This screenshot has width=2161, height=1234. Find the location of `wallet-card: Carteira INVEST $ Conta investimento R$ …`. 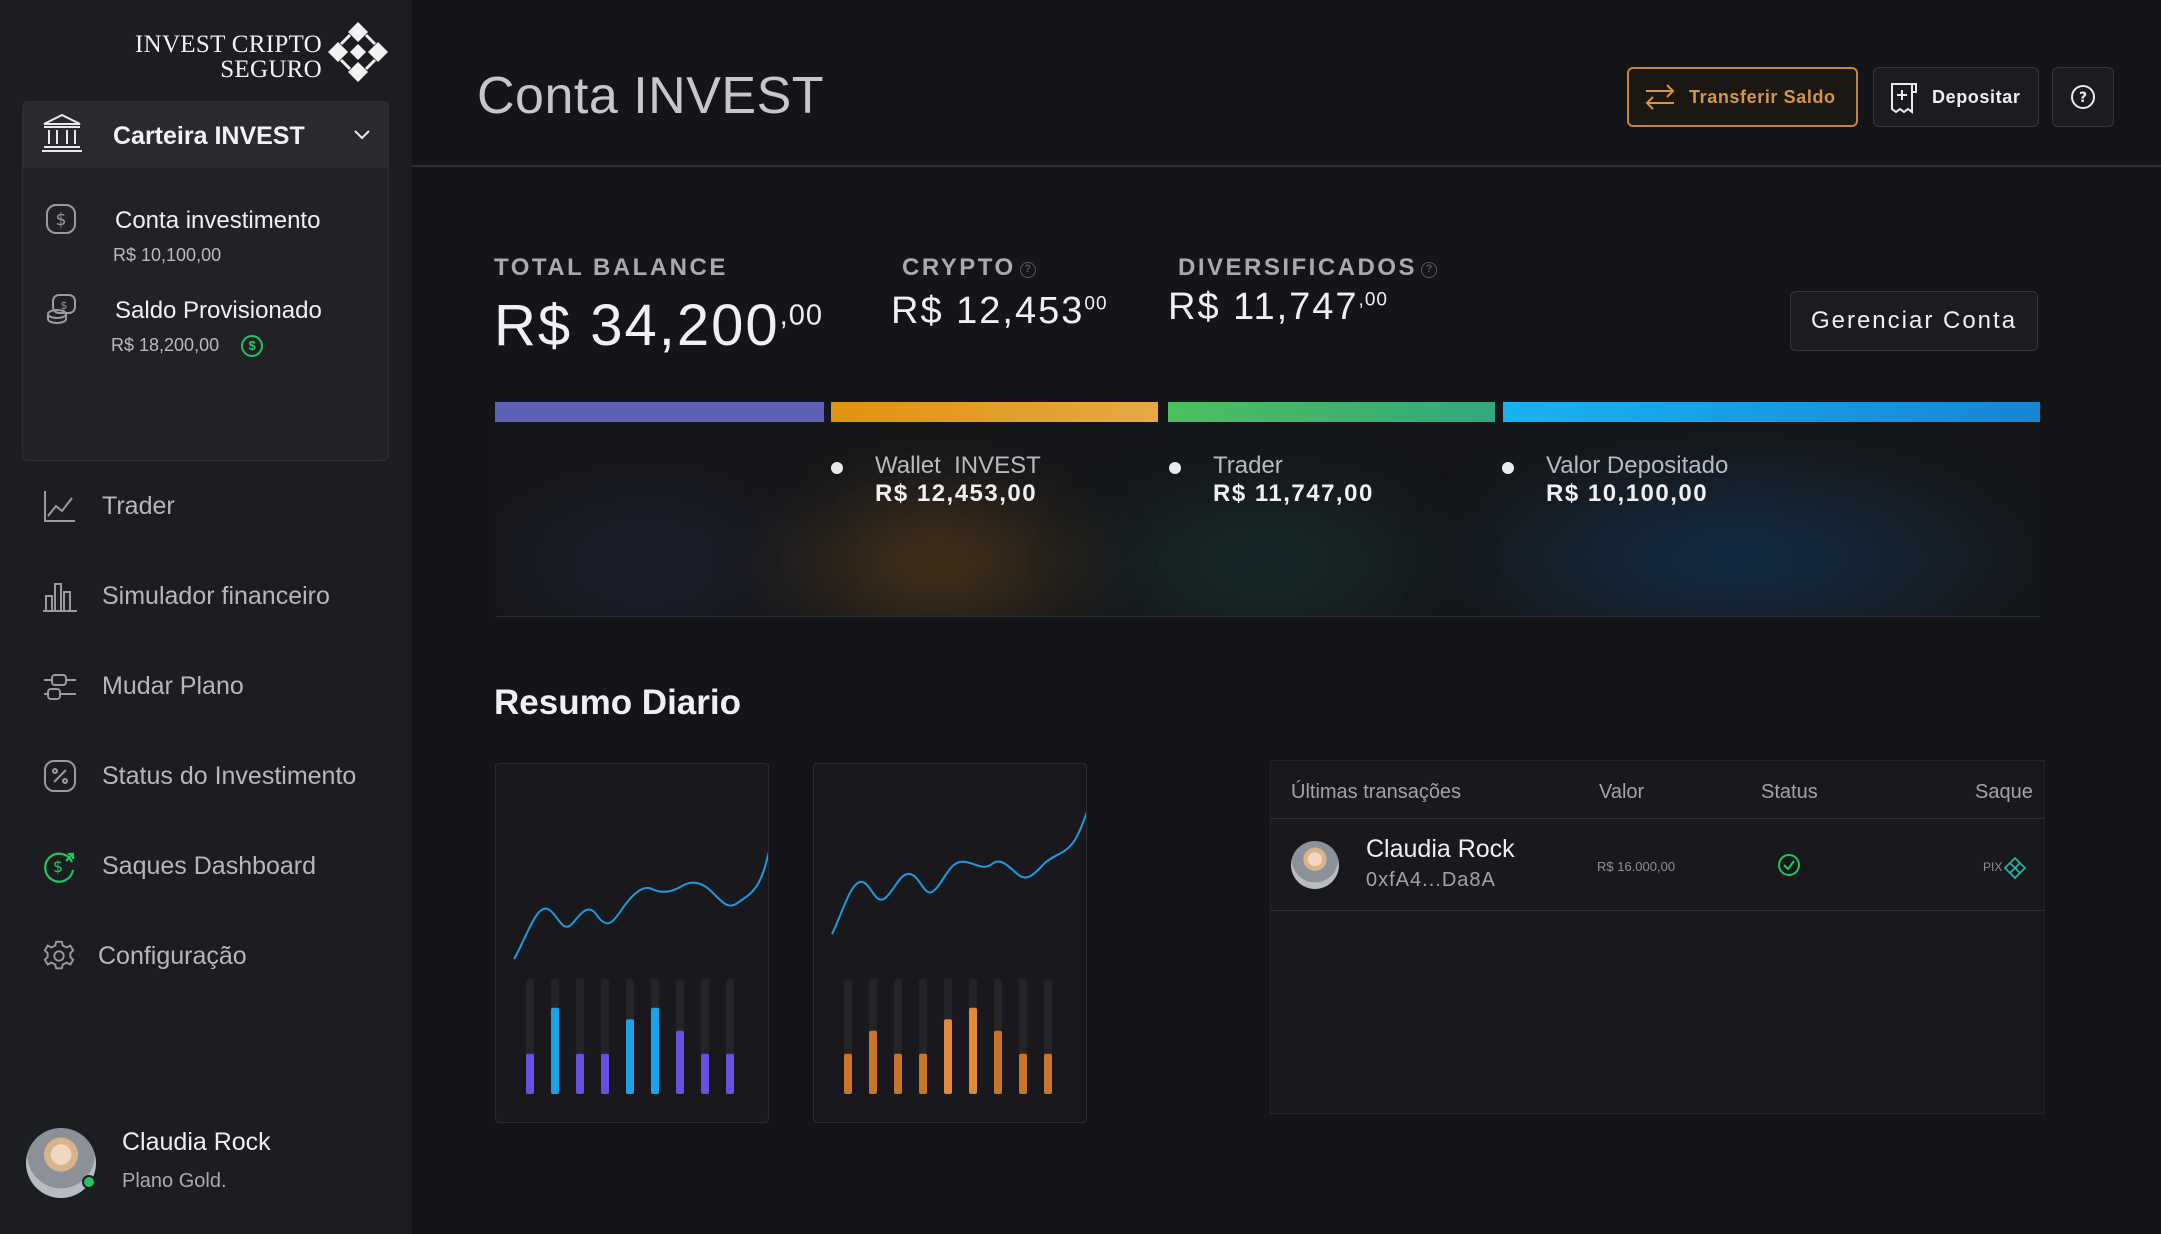

wallet-card: Carteira INVEST $ Conta investimento R$ … is located at coordinates (205, 281).